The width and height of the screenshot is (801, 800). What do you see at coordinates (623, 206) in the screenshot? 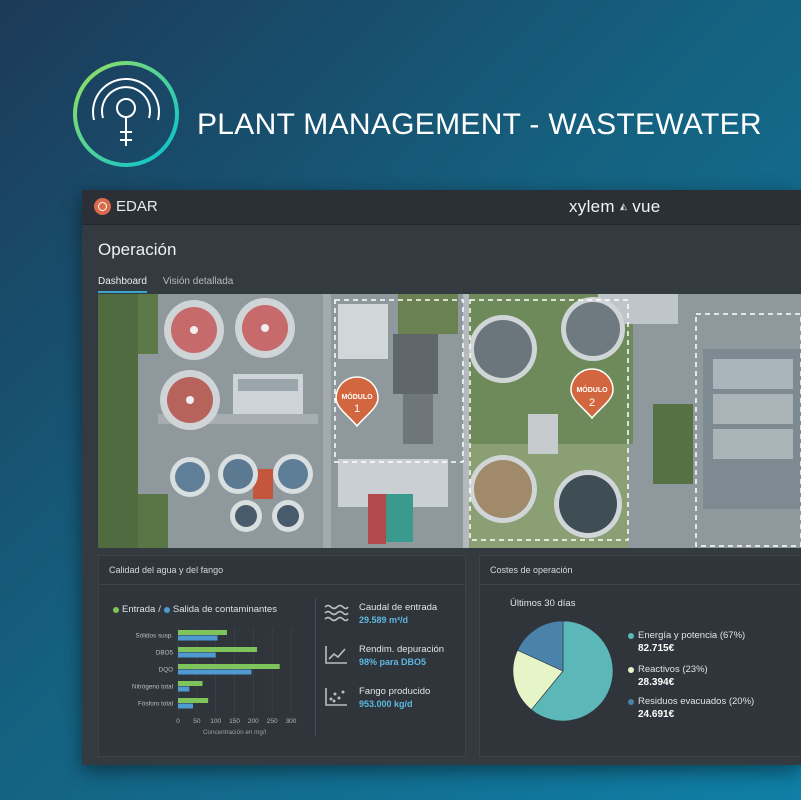
I see `drop-icon: ◭` at bounding box center [623, 206].